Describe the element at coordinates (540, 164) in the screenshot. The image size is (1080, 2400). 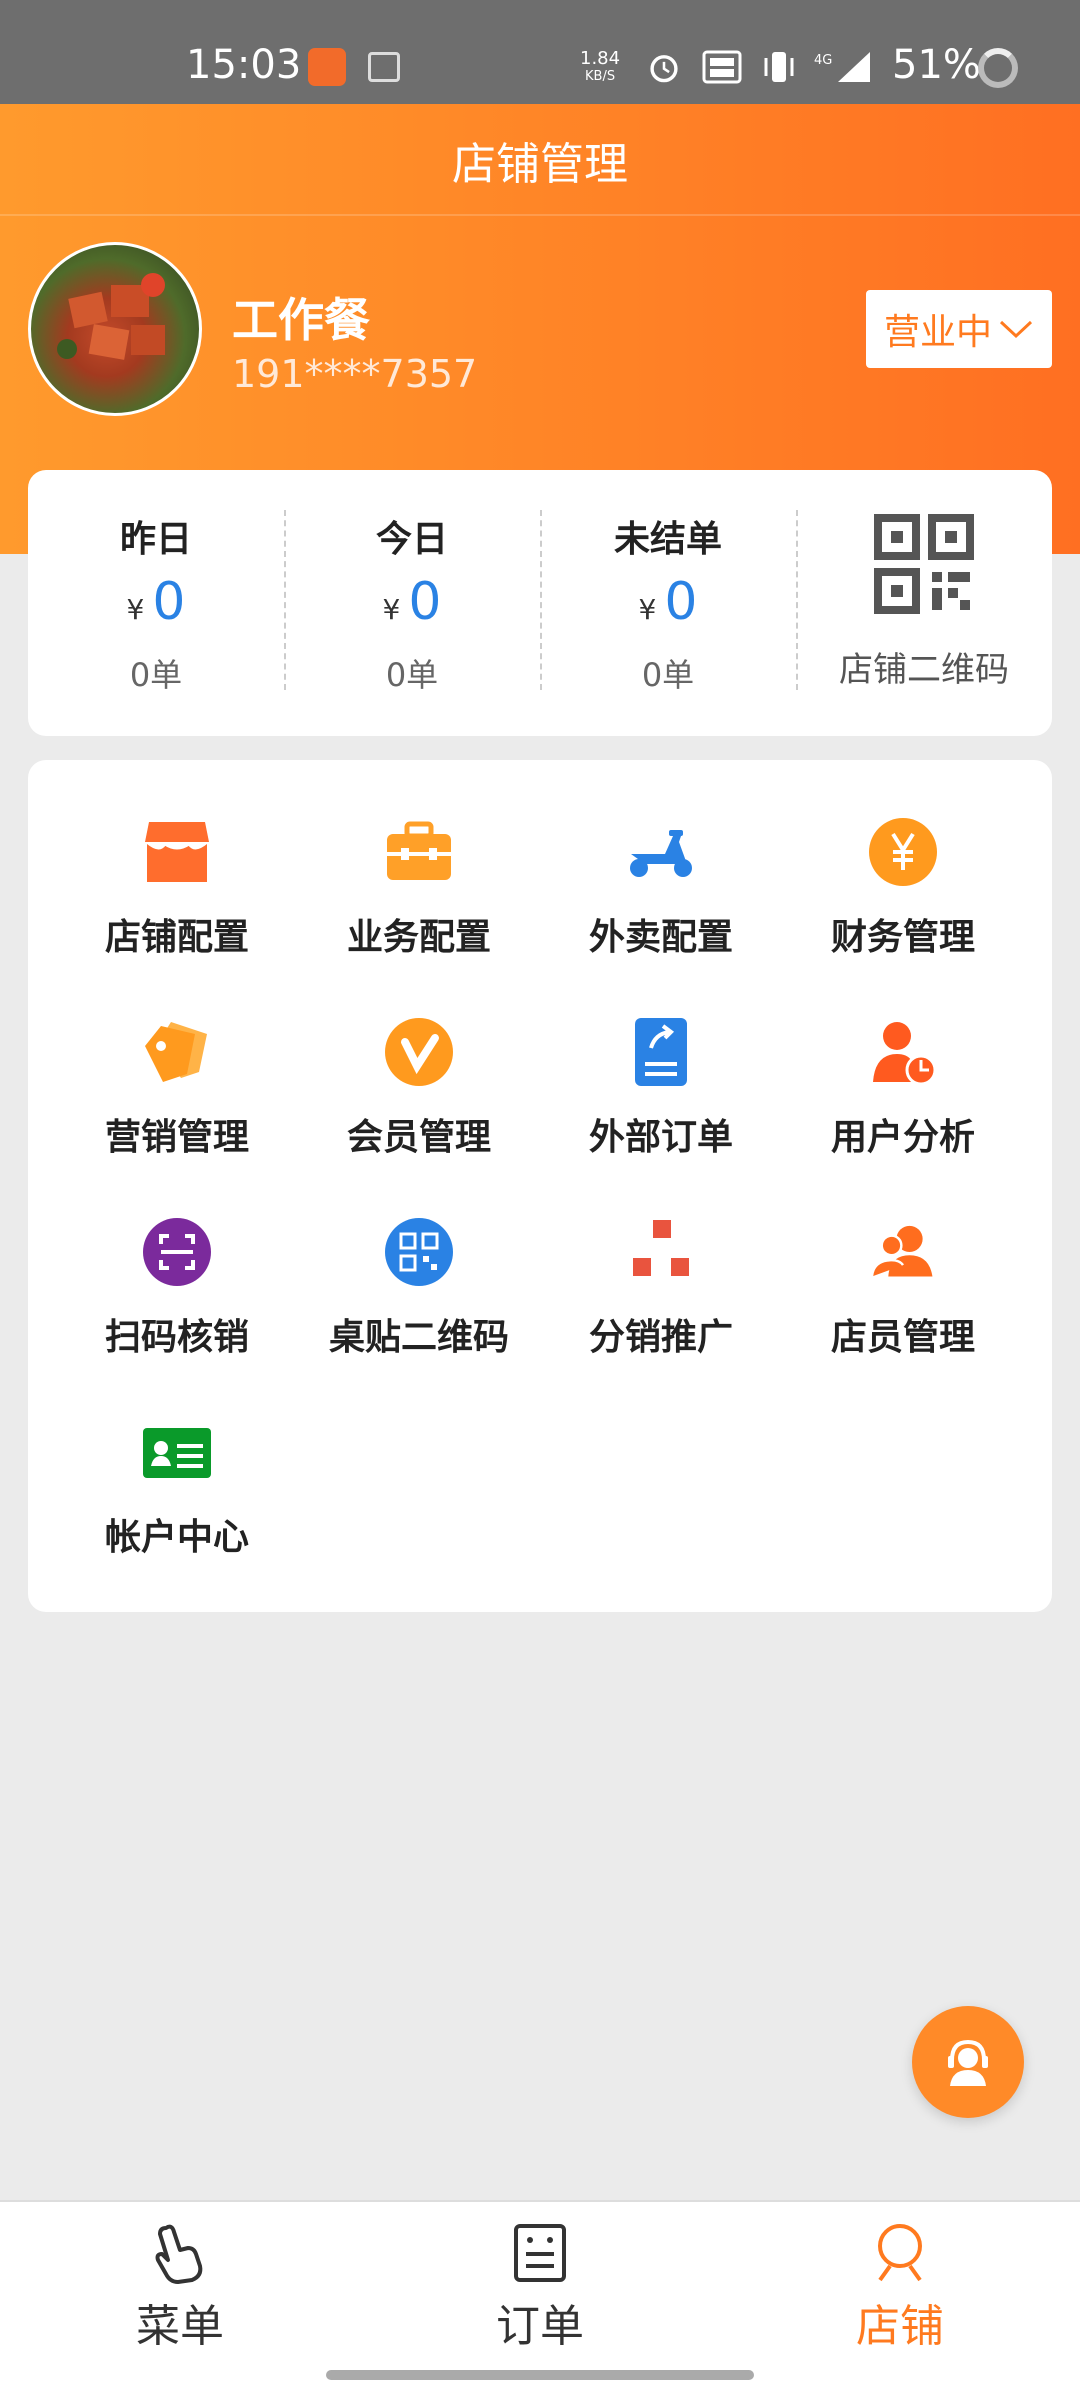
I see `page-title: 店铺管理` at that location.